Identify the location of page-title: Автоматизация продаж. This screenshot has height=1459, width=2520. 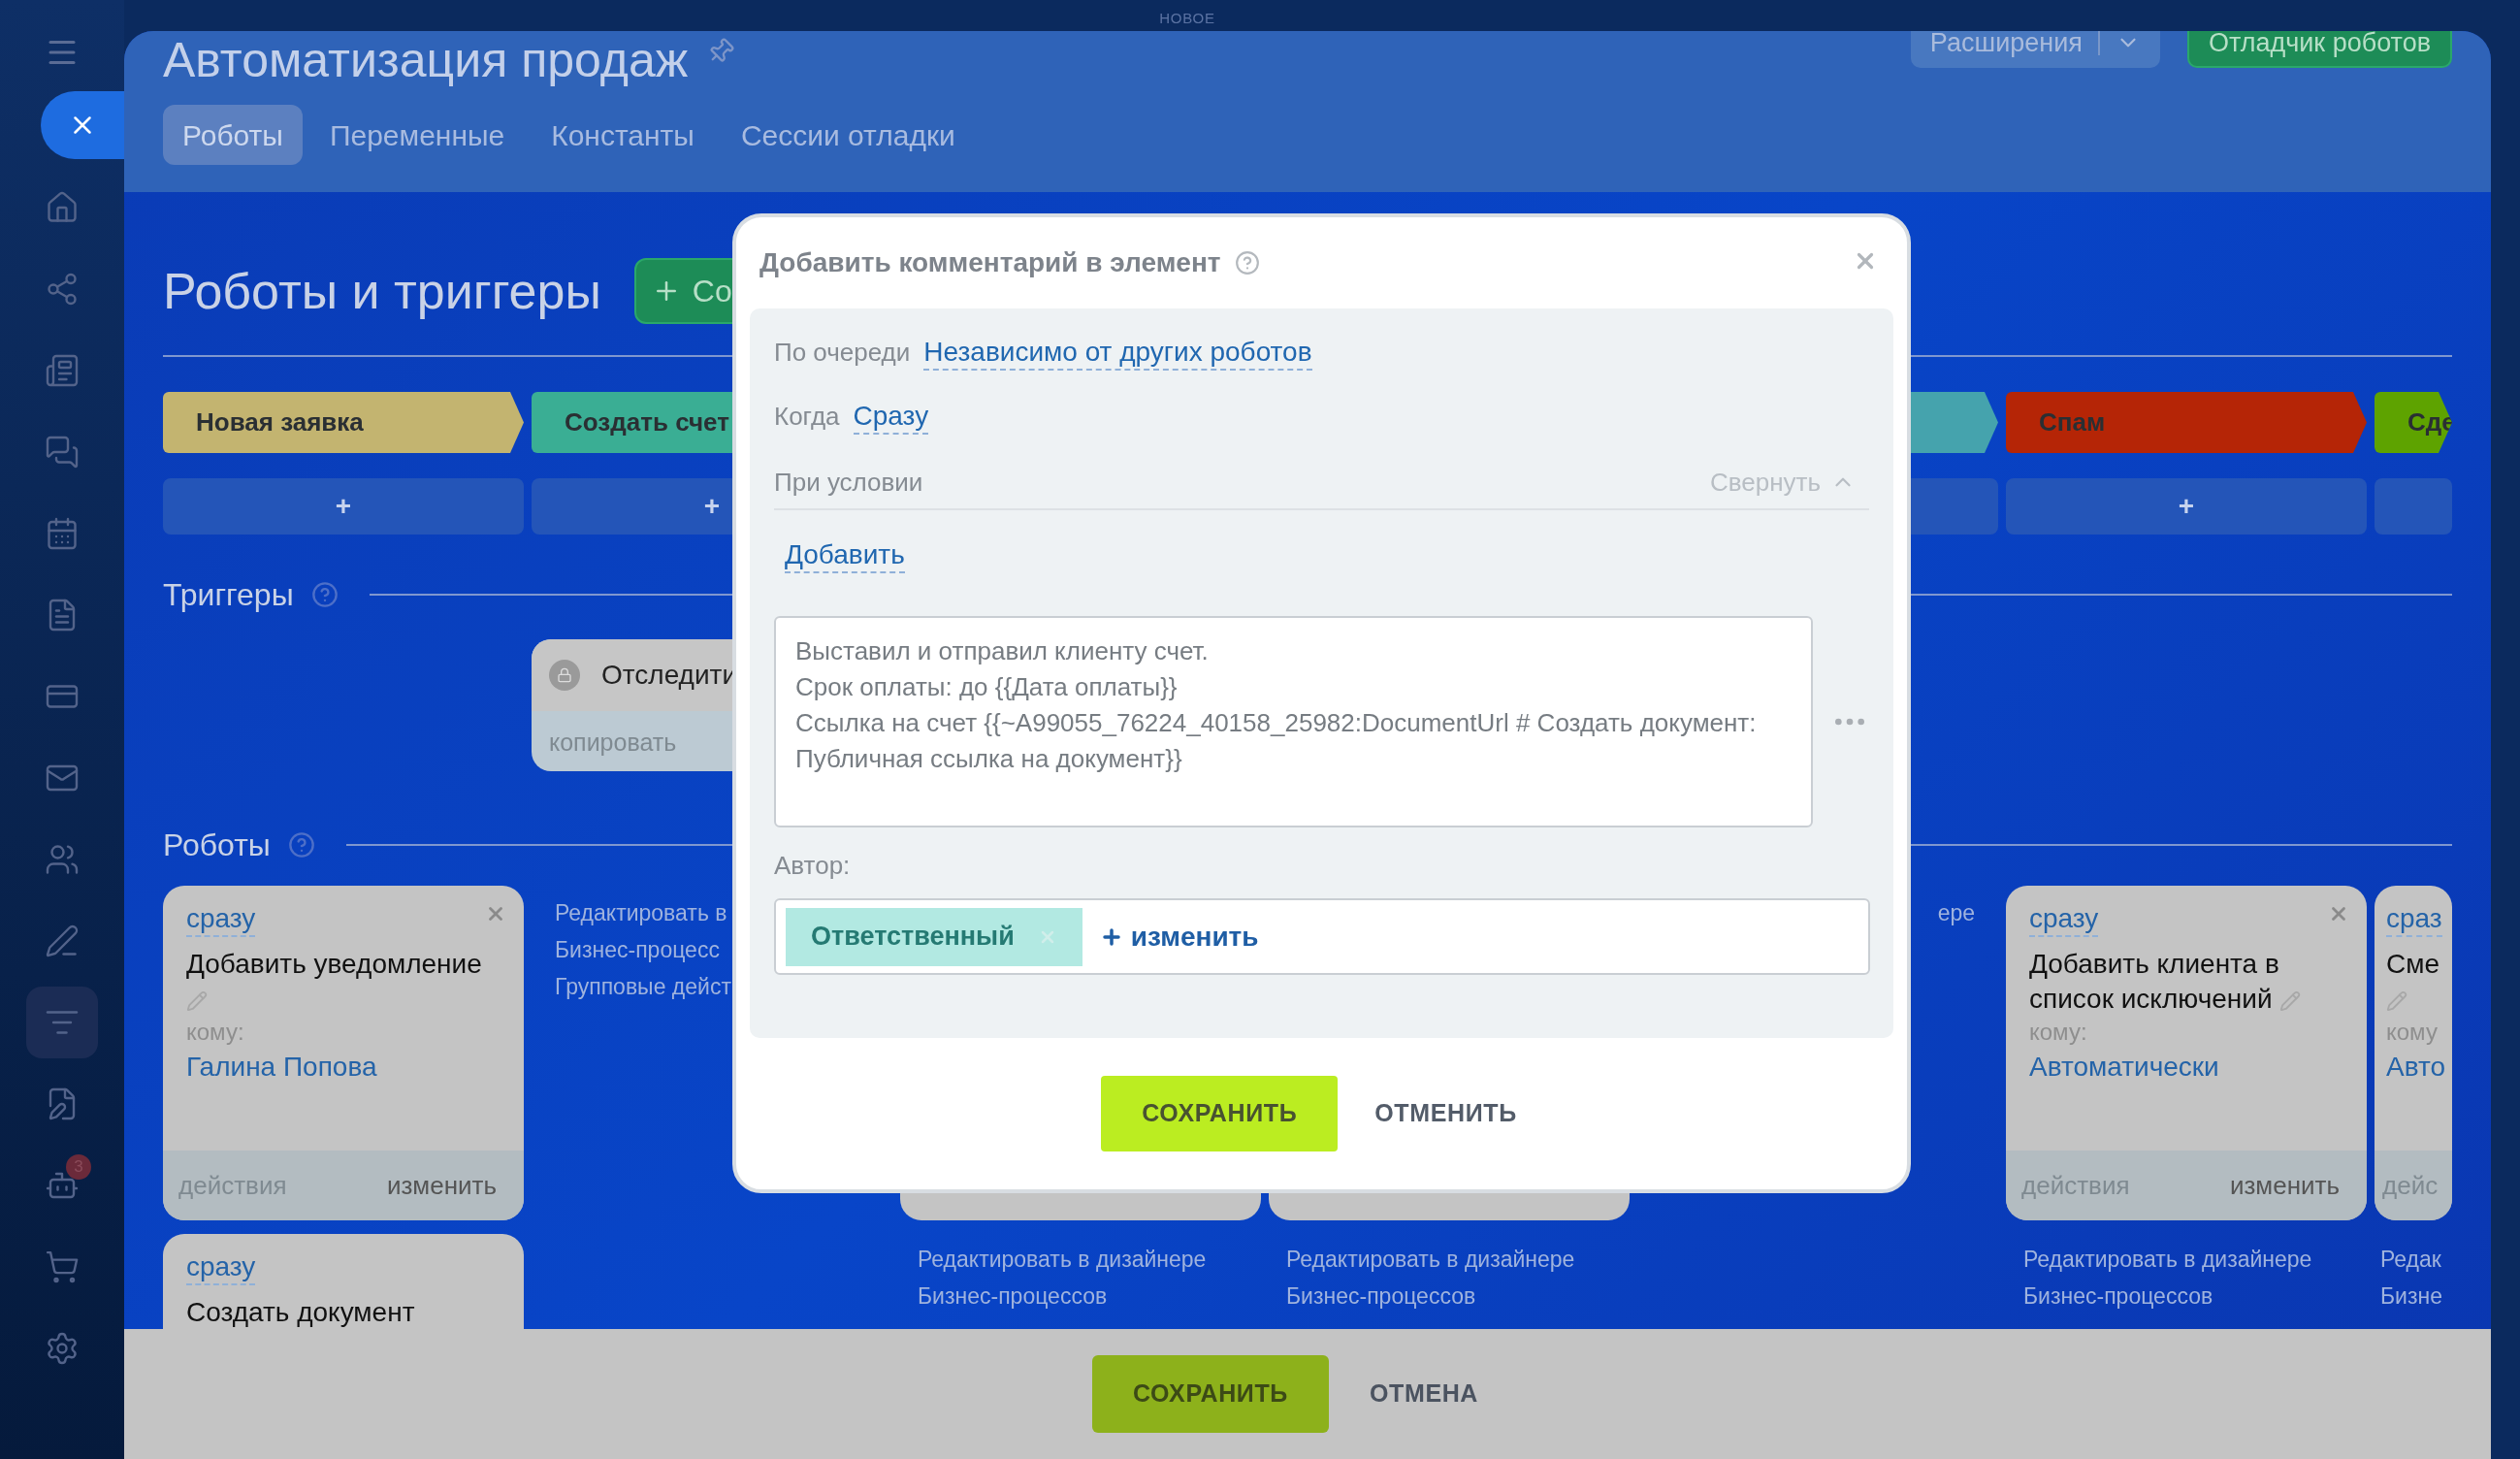
(426, 60).